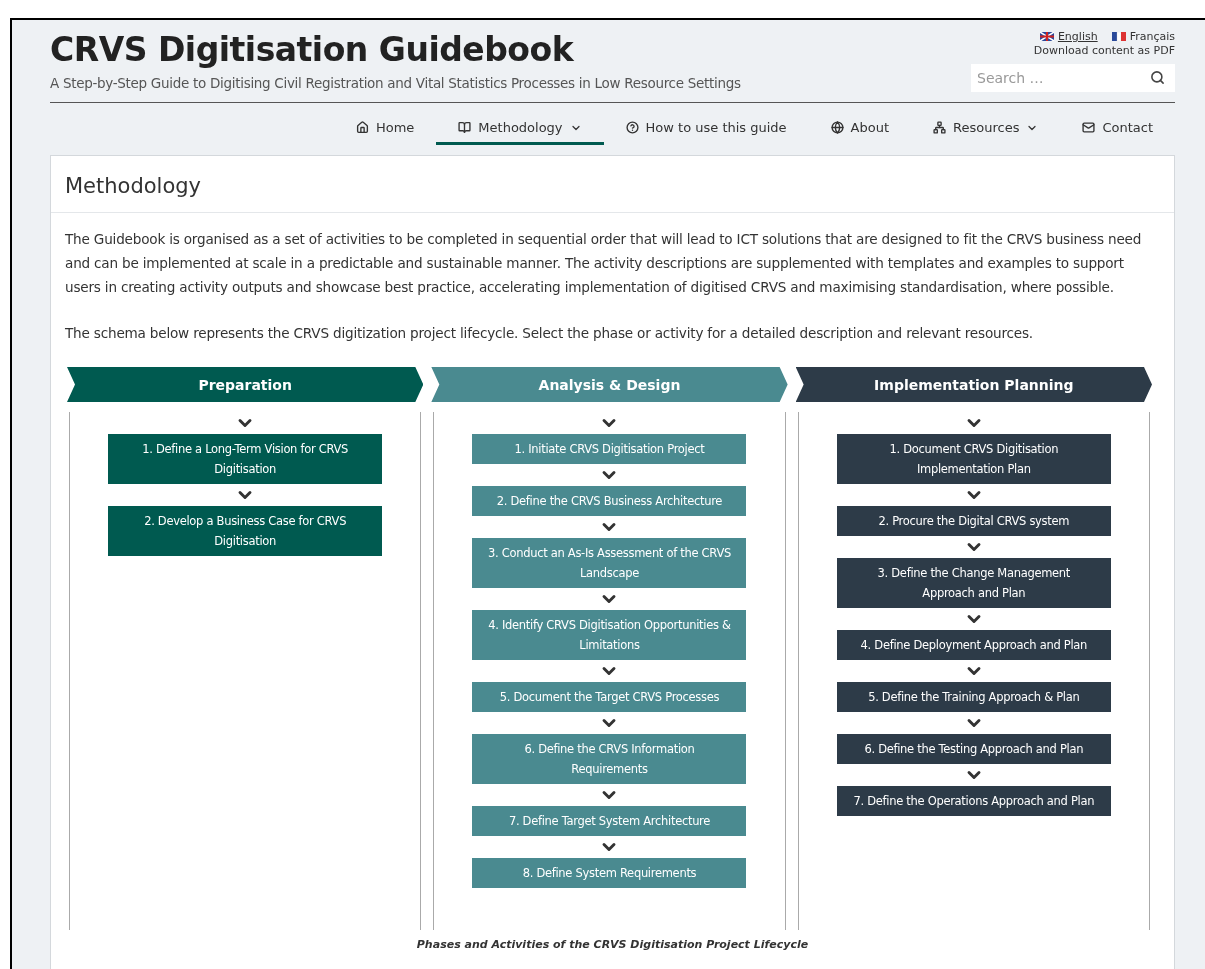 The height and width of the screenshot is (969, 1205). What do you see at coordinates (973, 749) in the screenshot?
I see `activity-box: 6. Define the Testing Approach and Plan` at bounding box center [973, 749].